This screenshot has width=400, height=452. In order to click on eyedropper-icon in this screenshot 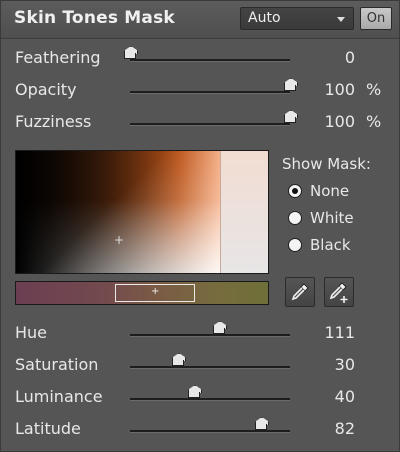, I will do `click(300, 292)`.